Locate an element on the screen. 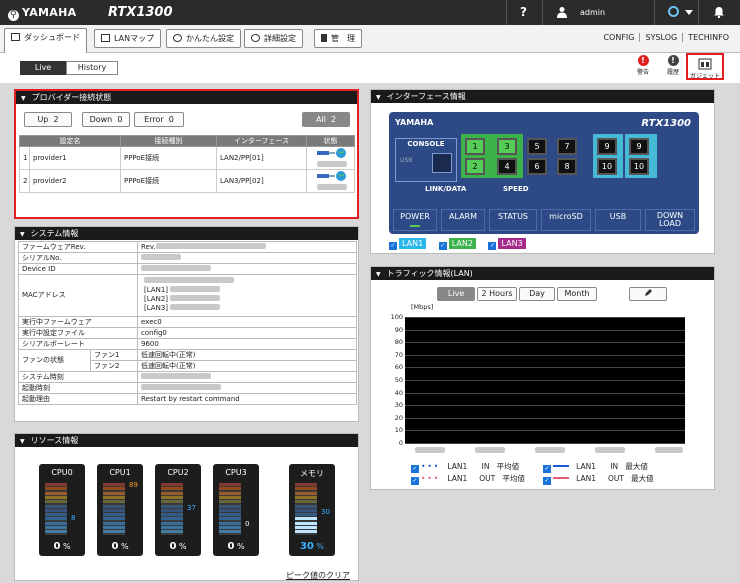 This screenshot has height=583, width=740. range-live-button: Live is located at coordinates (456, 294).